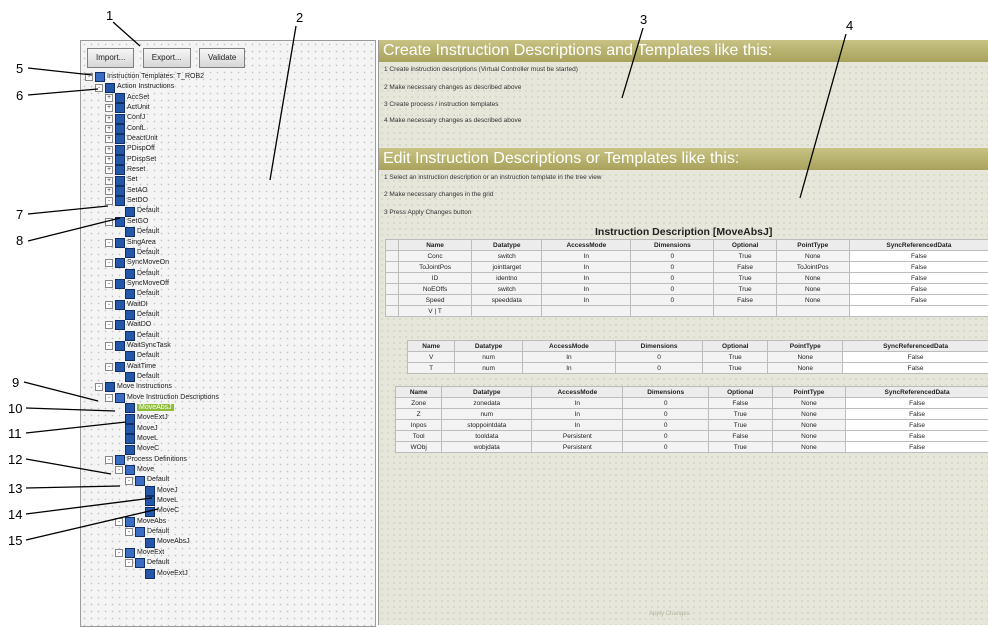  What do you see at coordinates (740, 392) in the screenshot?
I see `grid-column-header: Optional` at bounding box center [740, 392].